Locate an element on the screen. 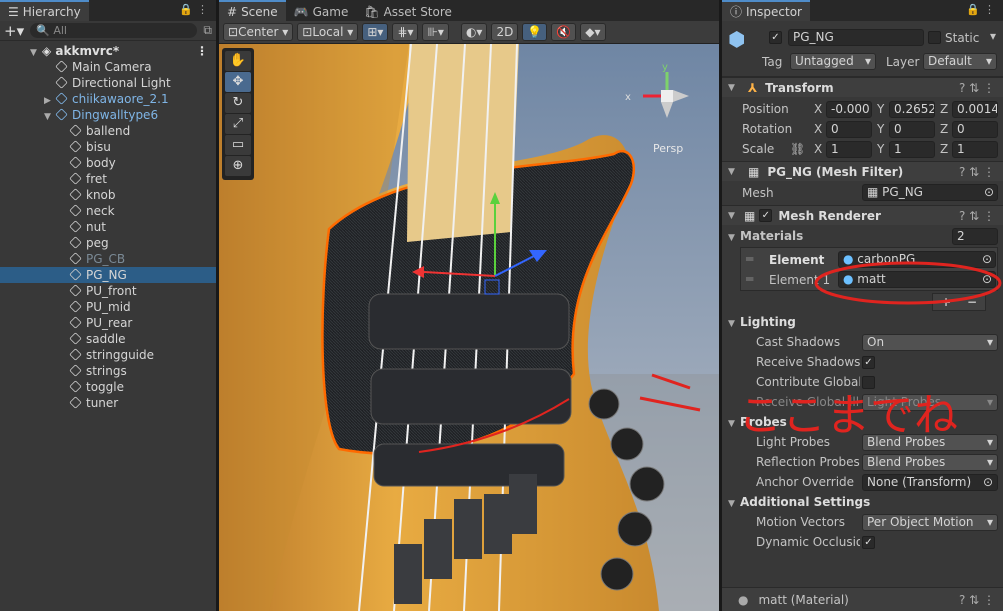 The image size is (1003, 611). audio-toggle: 🔇 is located at coordinates (564, 32).